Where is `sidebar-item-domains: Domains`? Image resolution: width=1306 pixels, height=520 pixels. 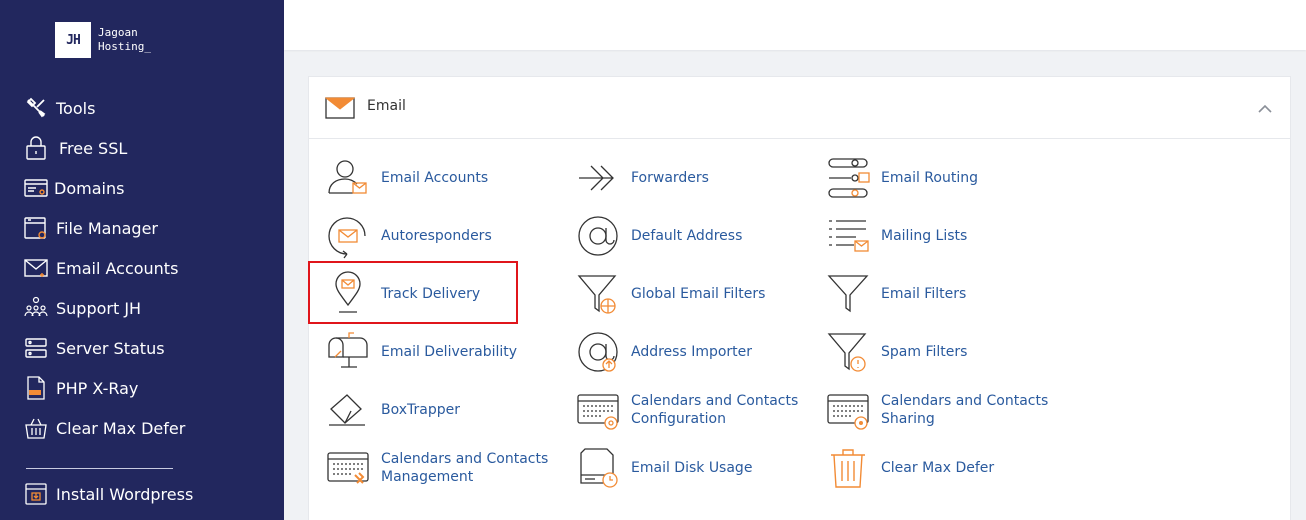 sidebar-item-domains: Domains is located at coordinates (144, 188).